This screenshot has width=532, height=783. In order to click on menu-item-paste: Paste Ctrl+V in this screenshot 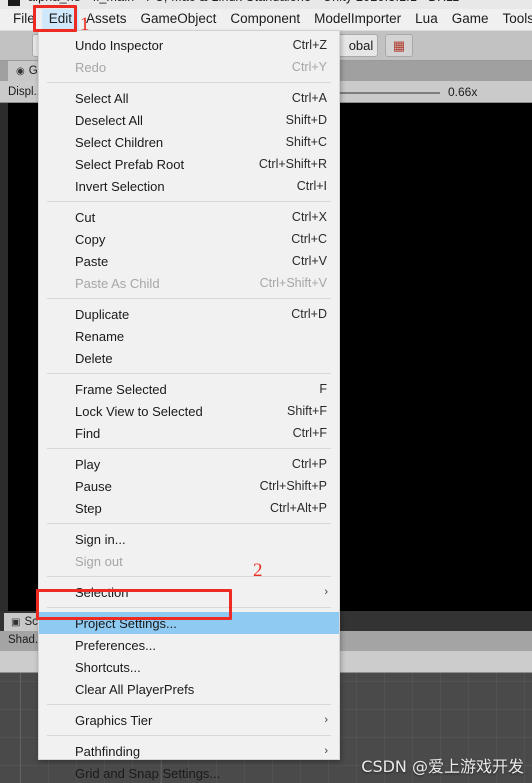, I will do `click(189, 261)`.